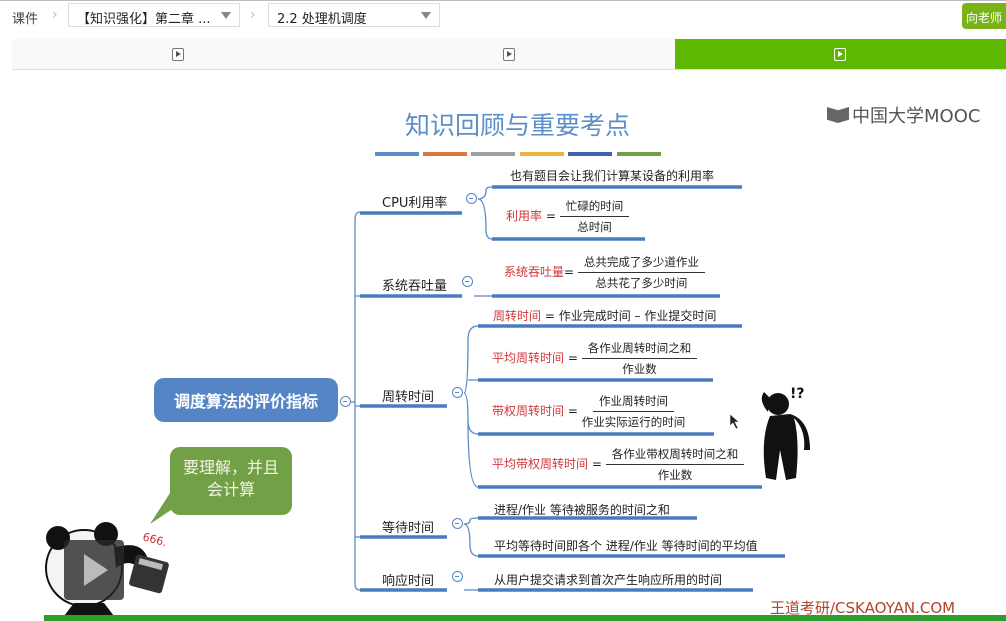 The height and width of the screenshot is (621, 1006). What do you see at coordinates (675, 455) in the screenshot?
I see `numerator: 各作业带权周转时间之和` at bounding box center [675, 455].